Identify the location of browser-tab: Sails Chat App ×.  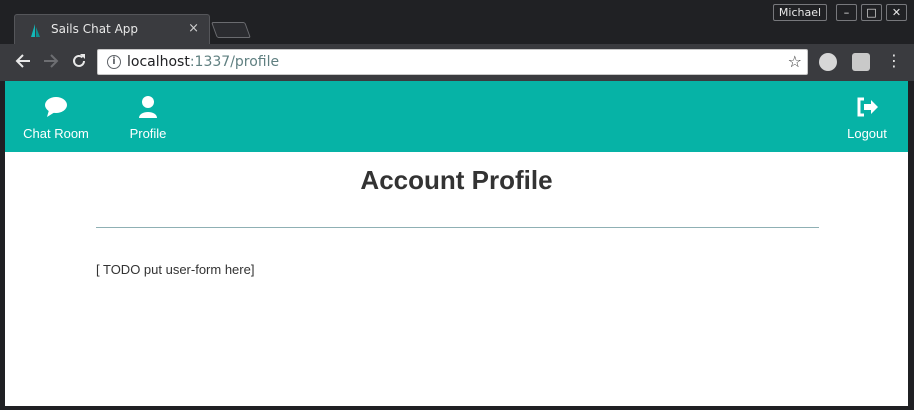
(112, 29).